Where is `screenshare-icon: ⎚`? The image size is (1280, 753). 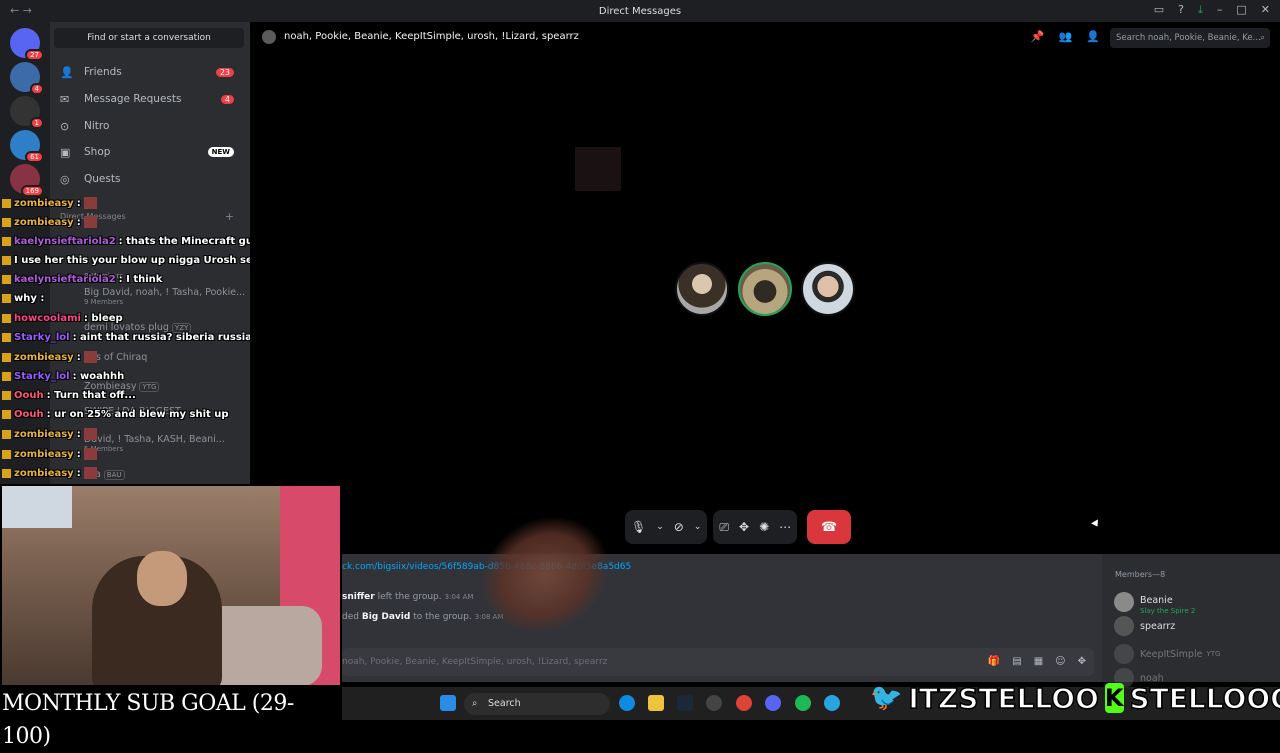
screenshare-icon: ⎚ is located at coordinates (724, 527).